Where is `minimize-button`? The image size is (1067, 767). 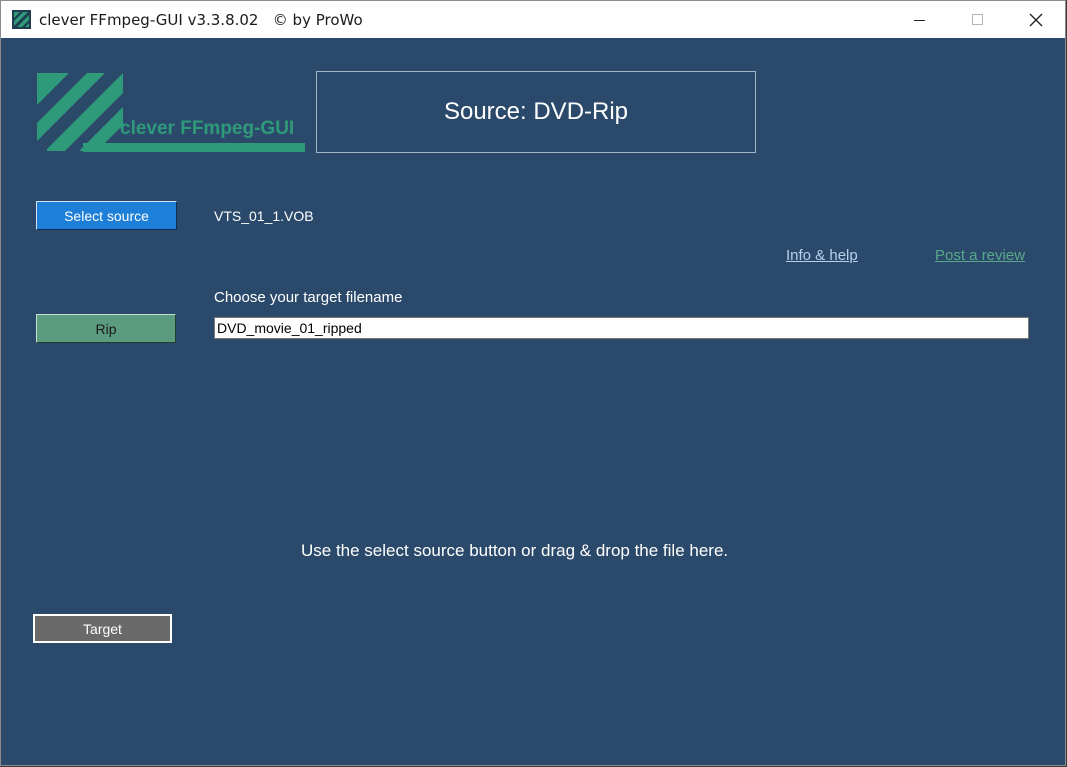
minimize-button is located at coordinates (920, 19).